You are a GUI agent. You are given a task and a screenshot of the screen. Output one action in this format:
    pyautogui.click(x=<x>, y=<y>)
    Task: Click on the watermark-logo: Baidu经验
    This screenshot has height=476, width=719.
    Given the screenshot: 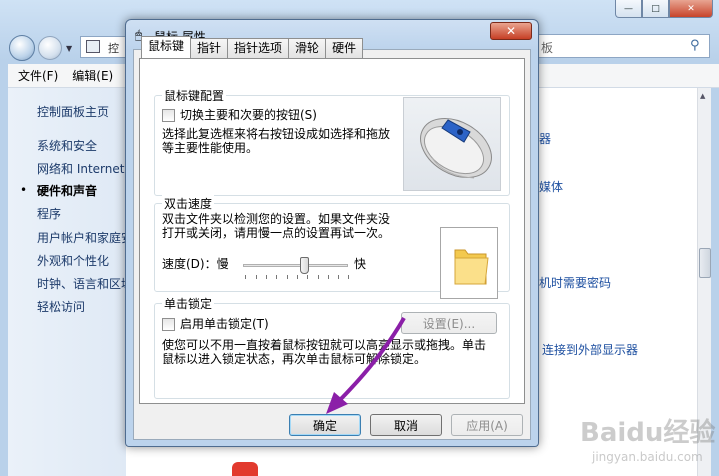 What is the action you would take?
    pyautogui.click(x=648, y=433)
    